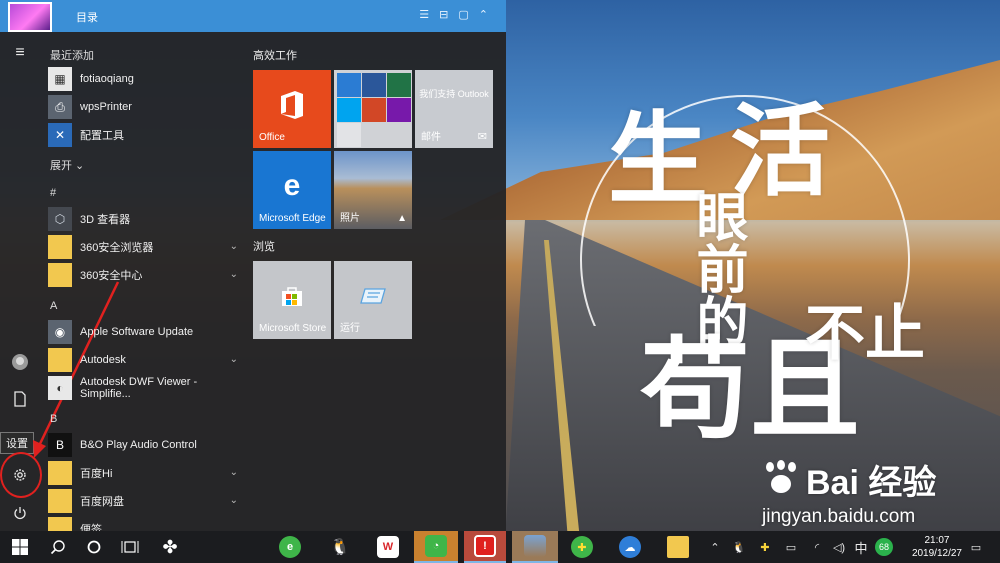  I want to click on task-view-button, so click(130, 547).